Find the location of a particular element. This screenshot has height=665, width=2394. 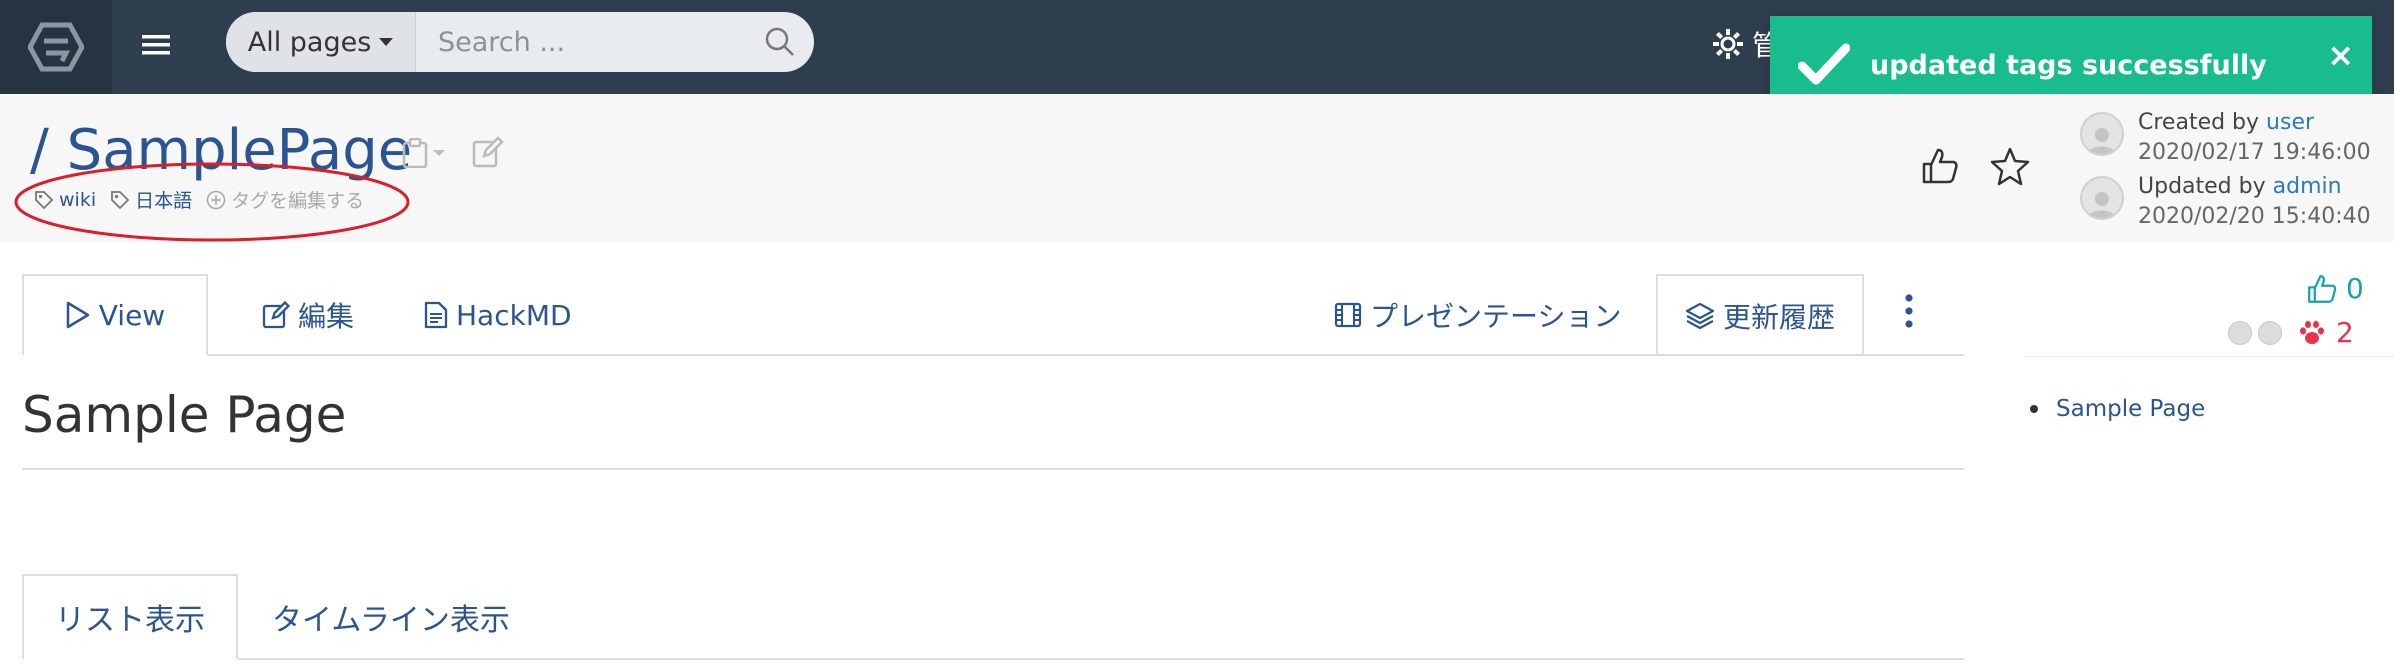

tab-edit: 編集 is located at coordinates (308, 315).